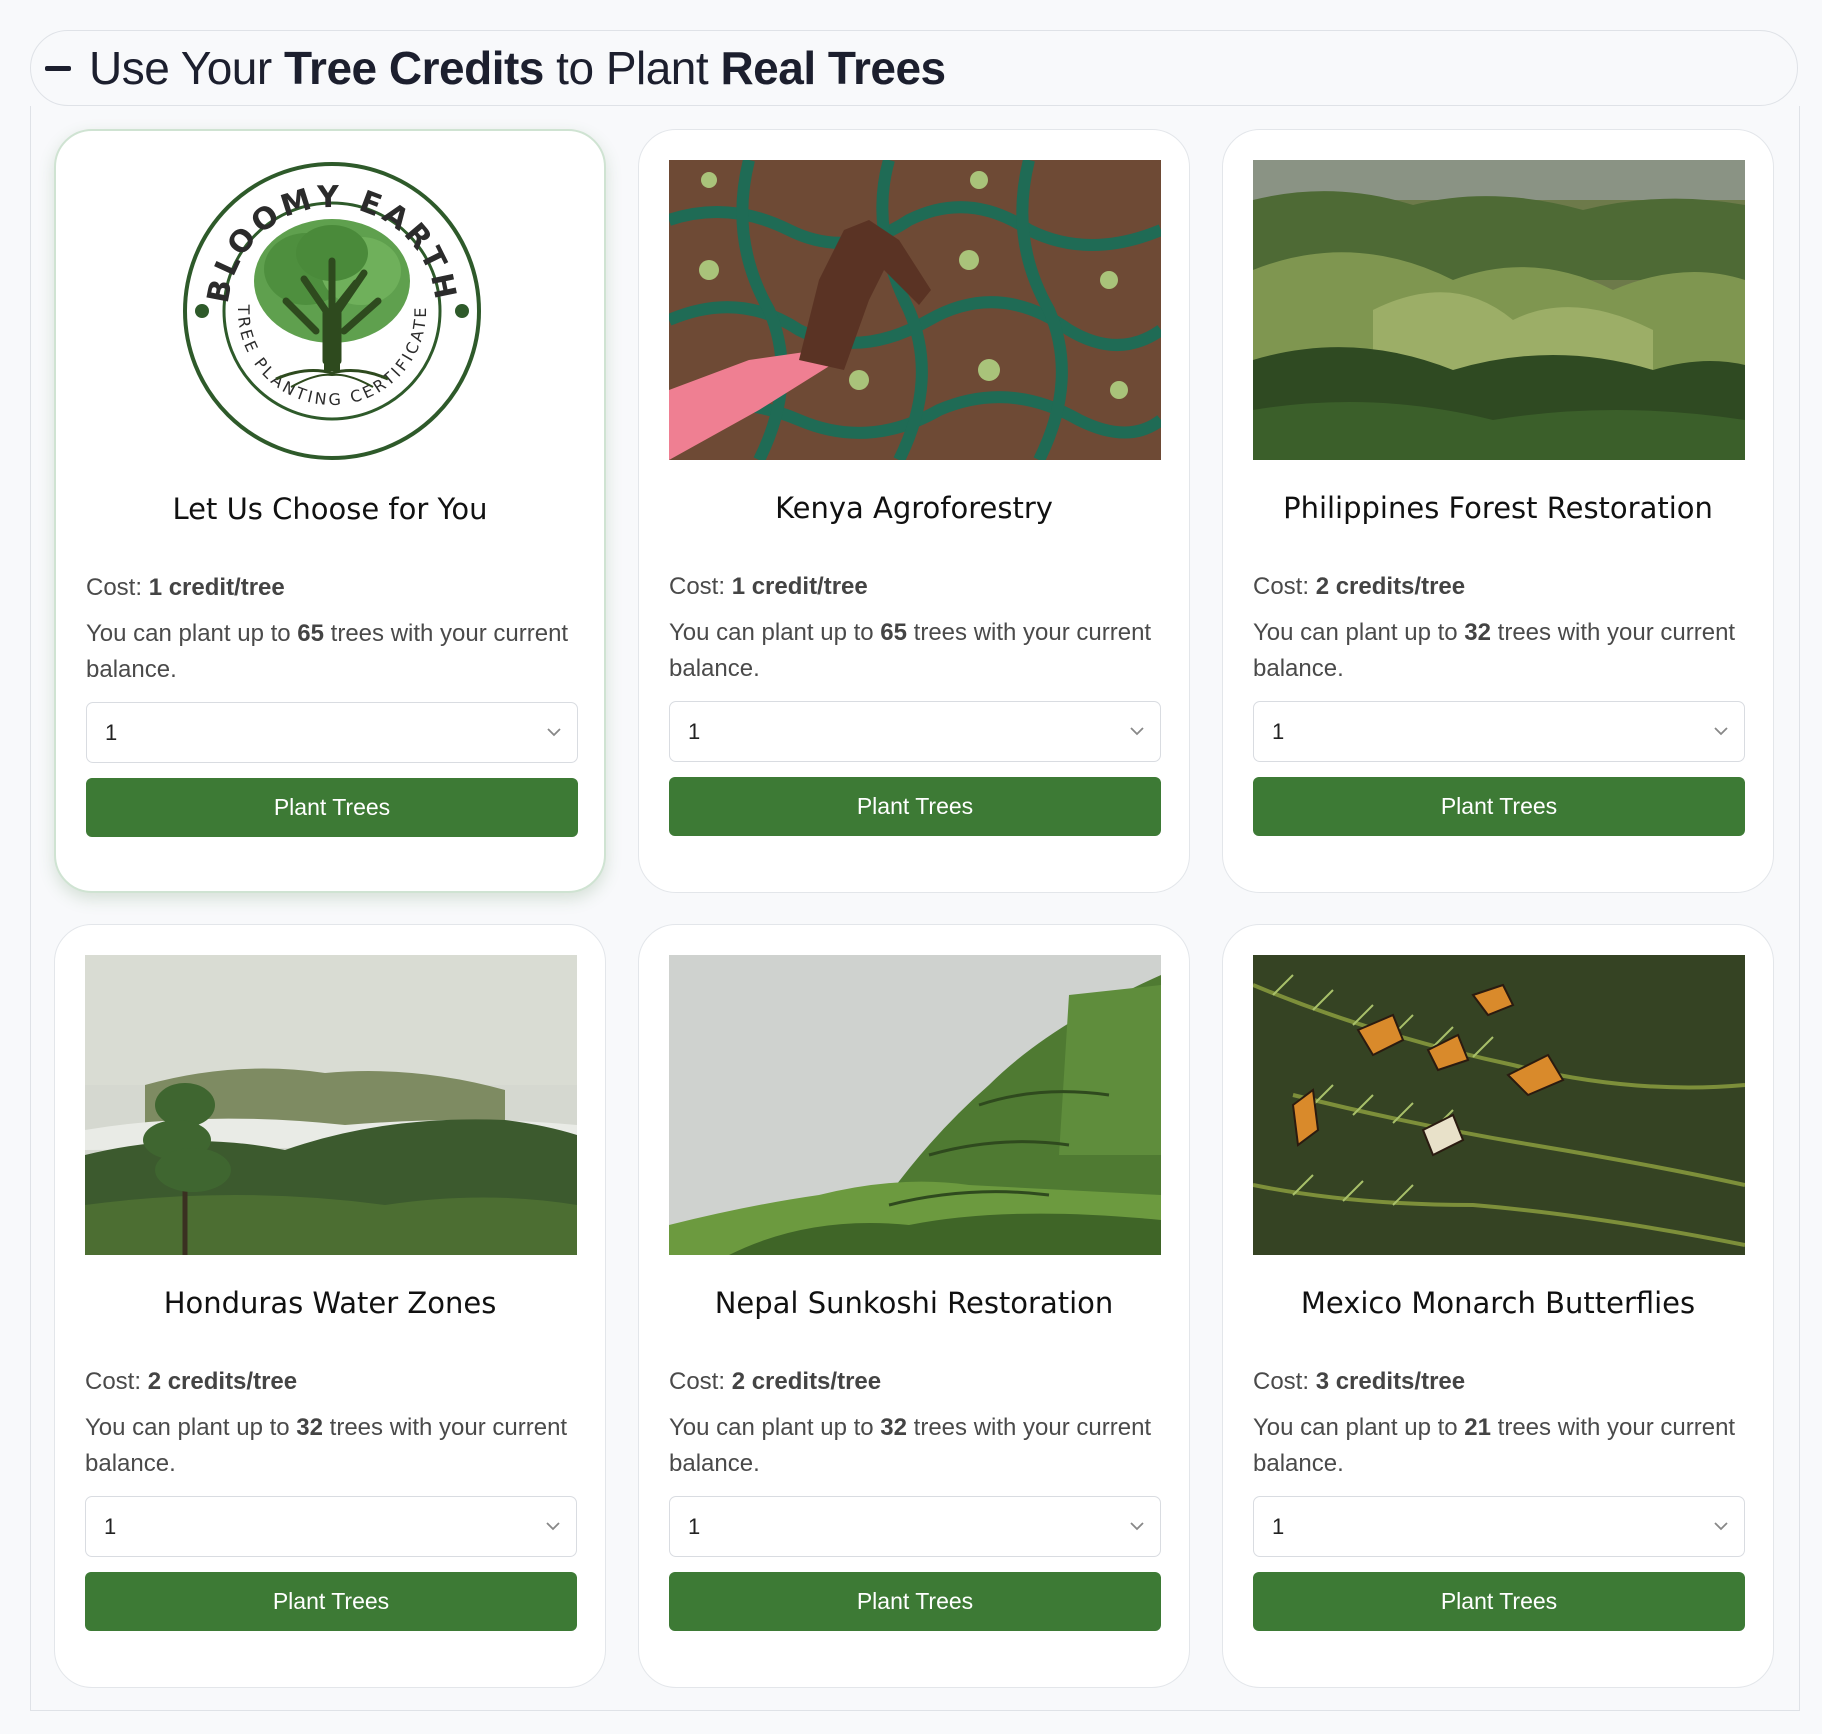 The width and height of the screenshot is (1822, 1734). I want to click on philippines-forest-image, so click(1499, 310).